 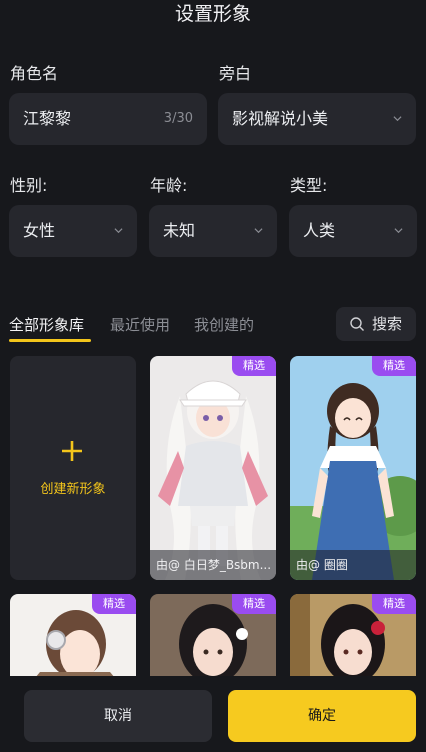 What do you see at coordinates (387, 324) in the screenshot?
I see `search-label: 搜索` at bounding box center [387, 324].